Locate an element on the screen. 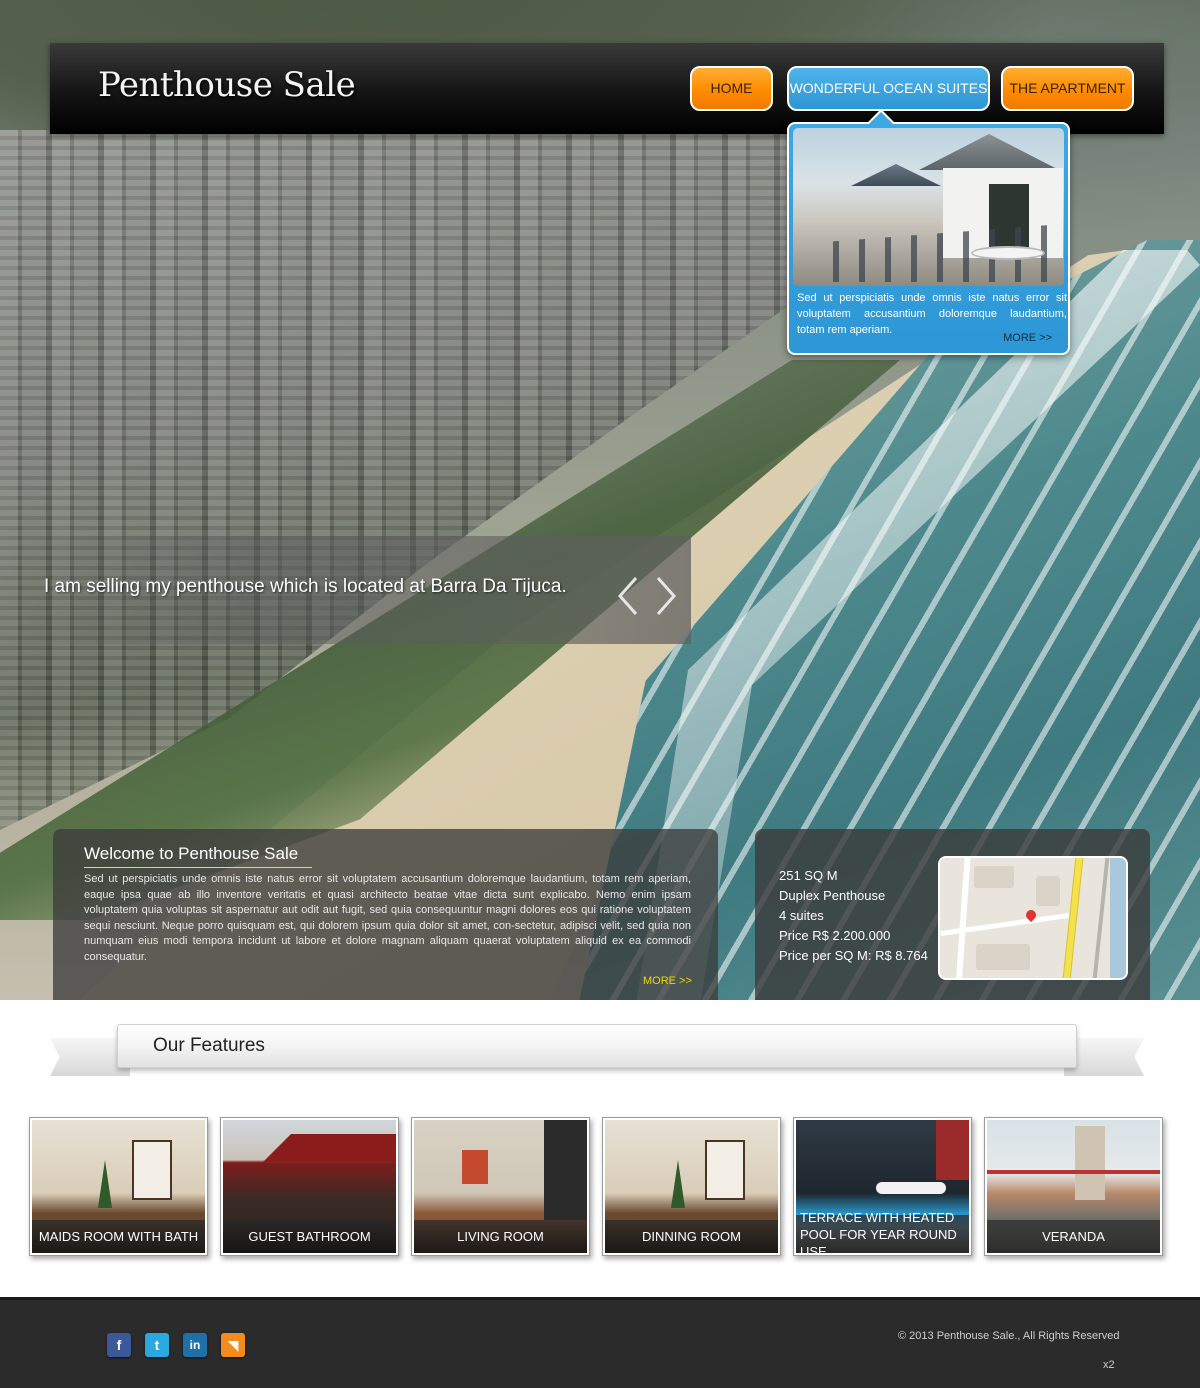 The image size is (1200, 1388). map-road is located at coordinates (963, 918).